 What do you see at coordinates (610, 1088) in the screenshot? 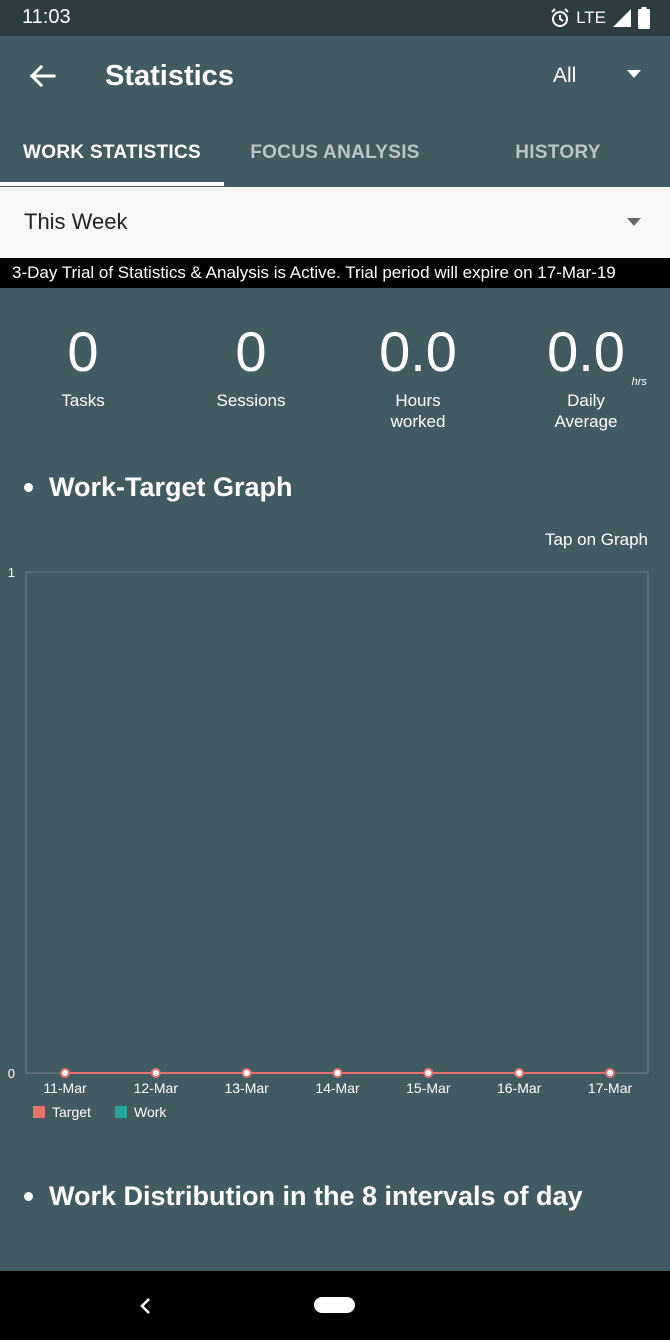
I see `x-tick-label: 17-Mar` at bounding box center [610, 1088].